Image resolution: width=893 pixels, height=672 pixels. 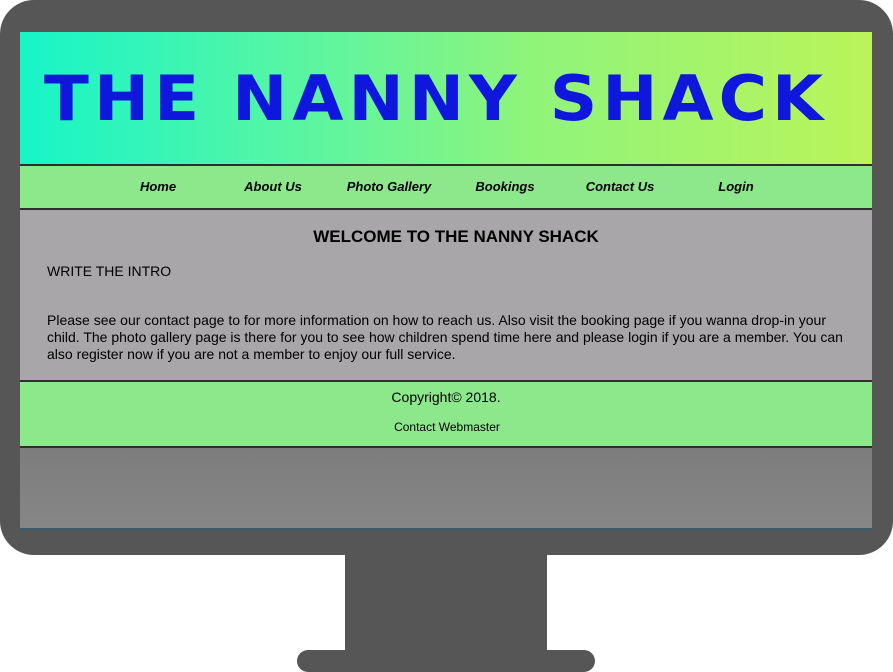 I want to click on site-logo-title: THE NANNY SHACK, so click(x=436, y=98).